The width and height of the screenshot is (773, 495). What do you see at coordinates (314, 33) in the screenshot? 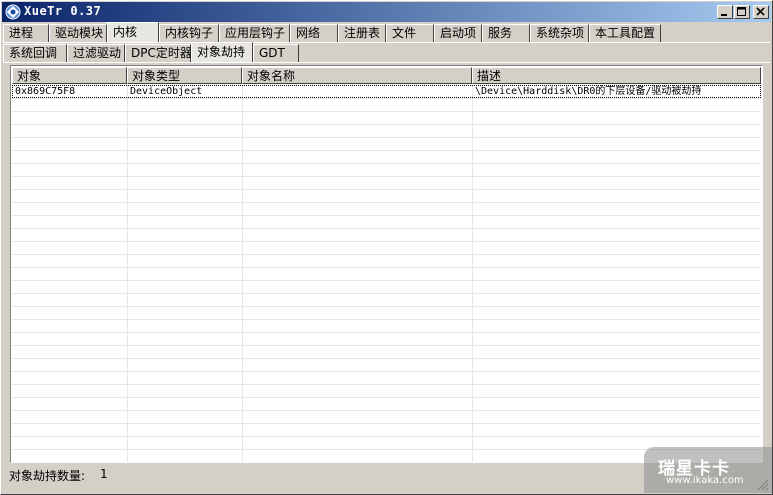
I see `tab-network: 网络` at bounding box center [314, 33].